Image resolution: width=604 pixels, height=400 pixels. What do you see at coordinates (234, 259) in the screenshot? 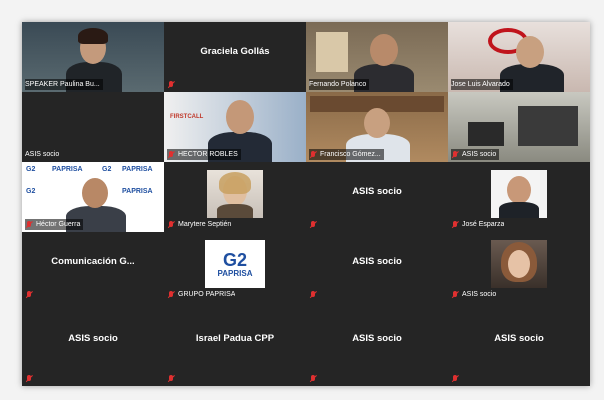
I see `paprisa-logo-mark: G2` at bounding box center [234, 259].